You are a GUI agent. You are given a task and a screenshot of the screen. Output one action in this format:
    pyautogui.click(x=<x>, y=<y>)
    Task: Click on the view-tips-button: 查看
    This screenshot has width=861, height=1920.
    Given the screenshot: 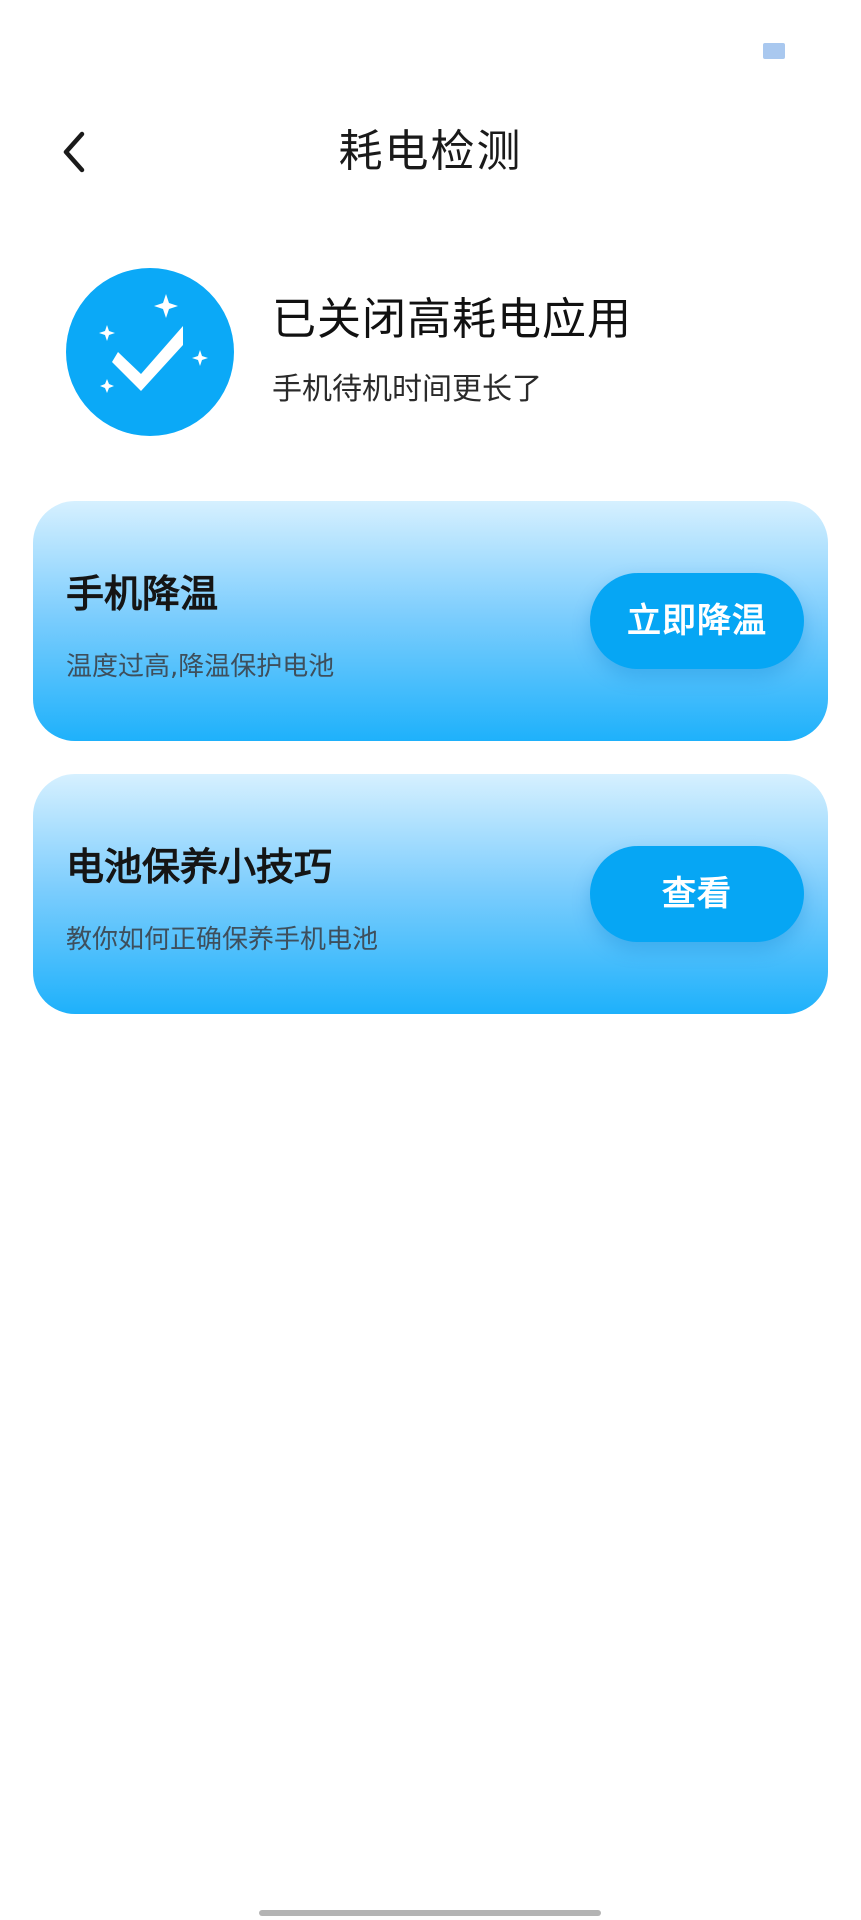 What is the action you would take?
    pyautogui.click(x=697, y=894)
    